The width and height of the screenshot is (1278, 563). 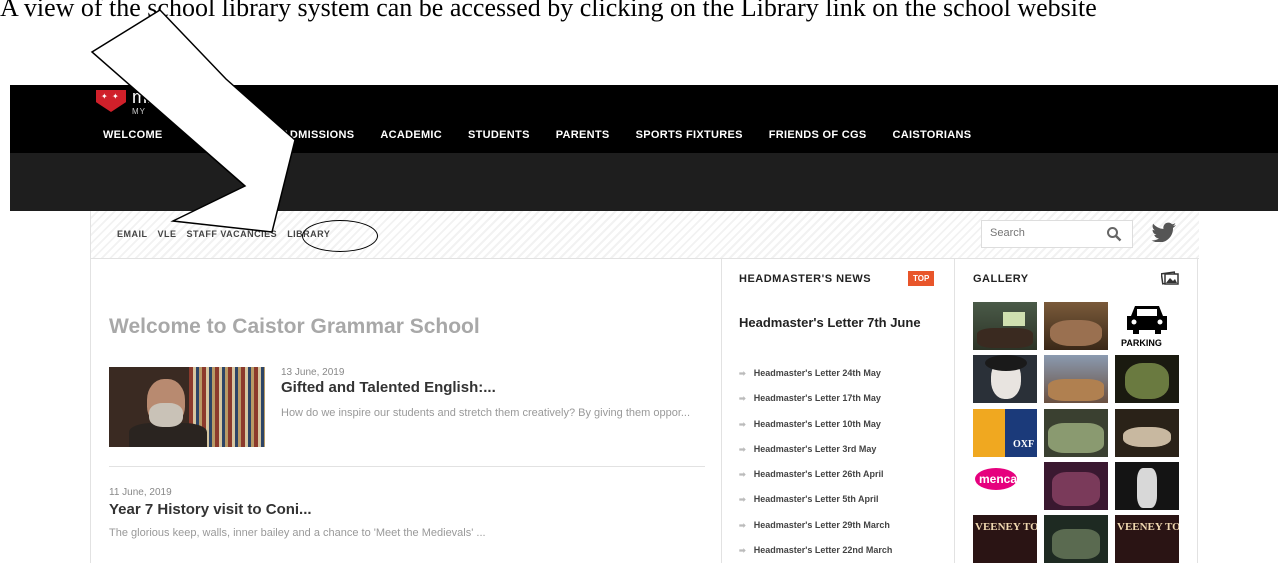 I want to click on gallery-parking-tile: PARKING, so click(x=1147, y=326).